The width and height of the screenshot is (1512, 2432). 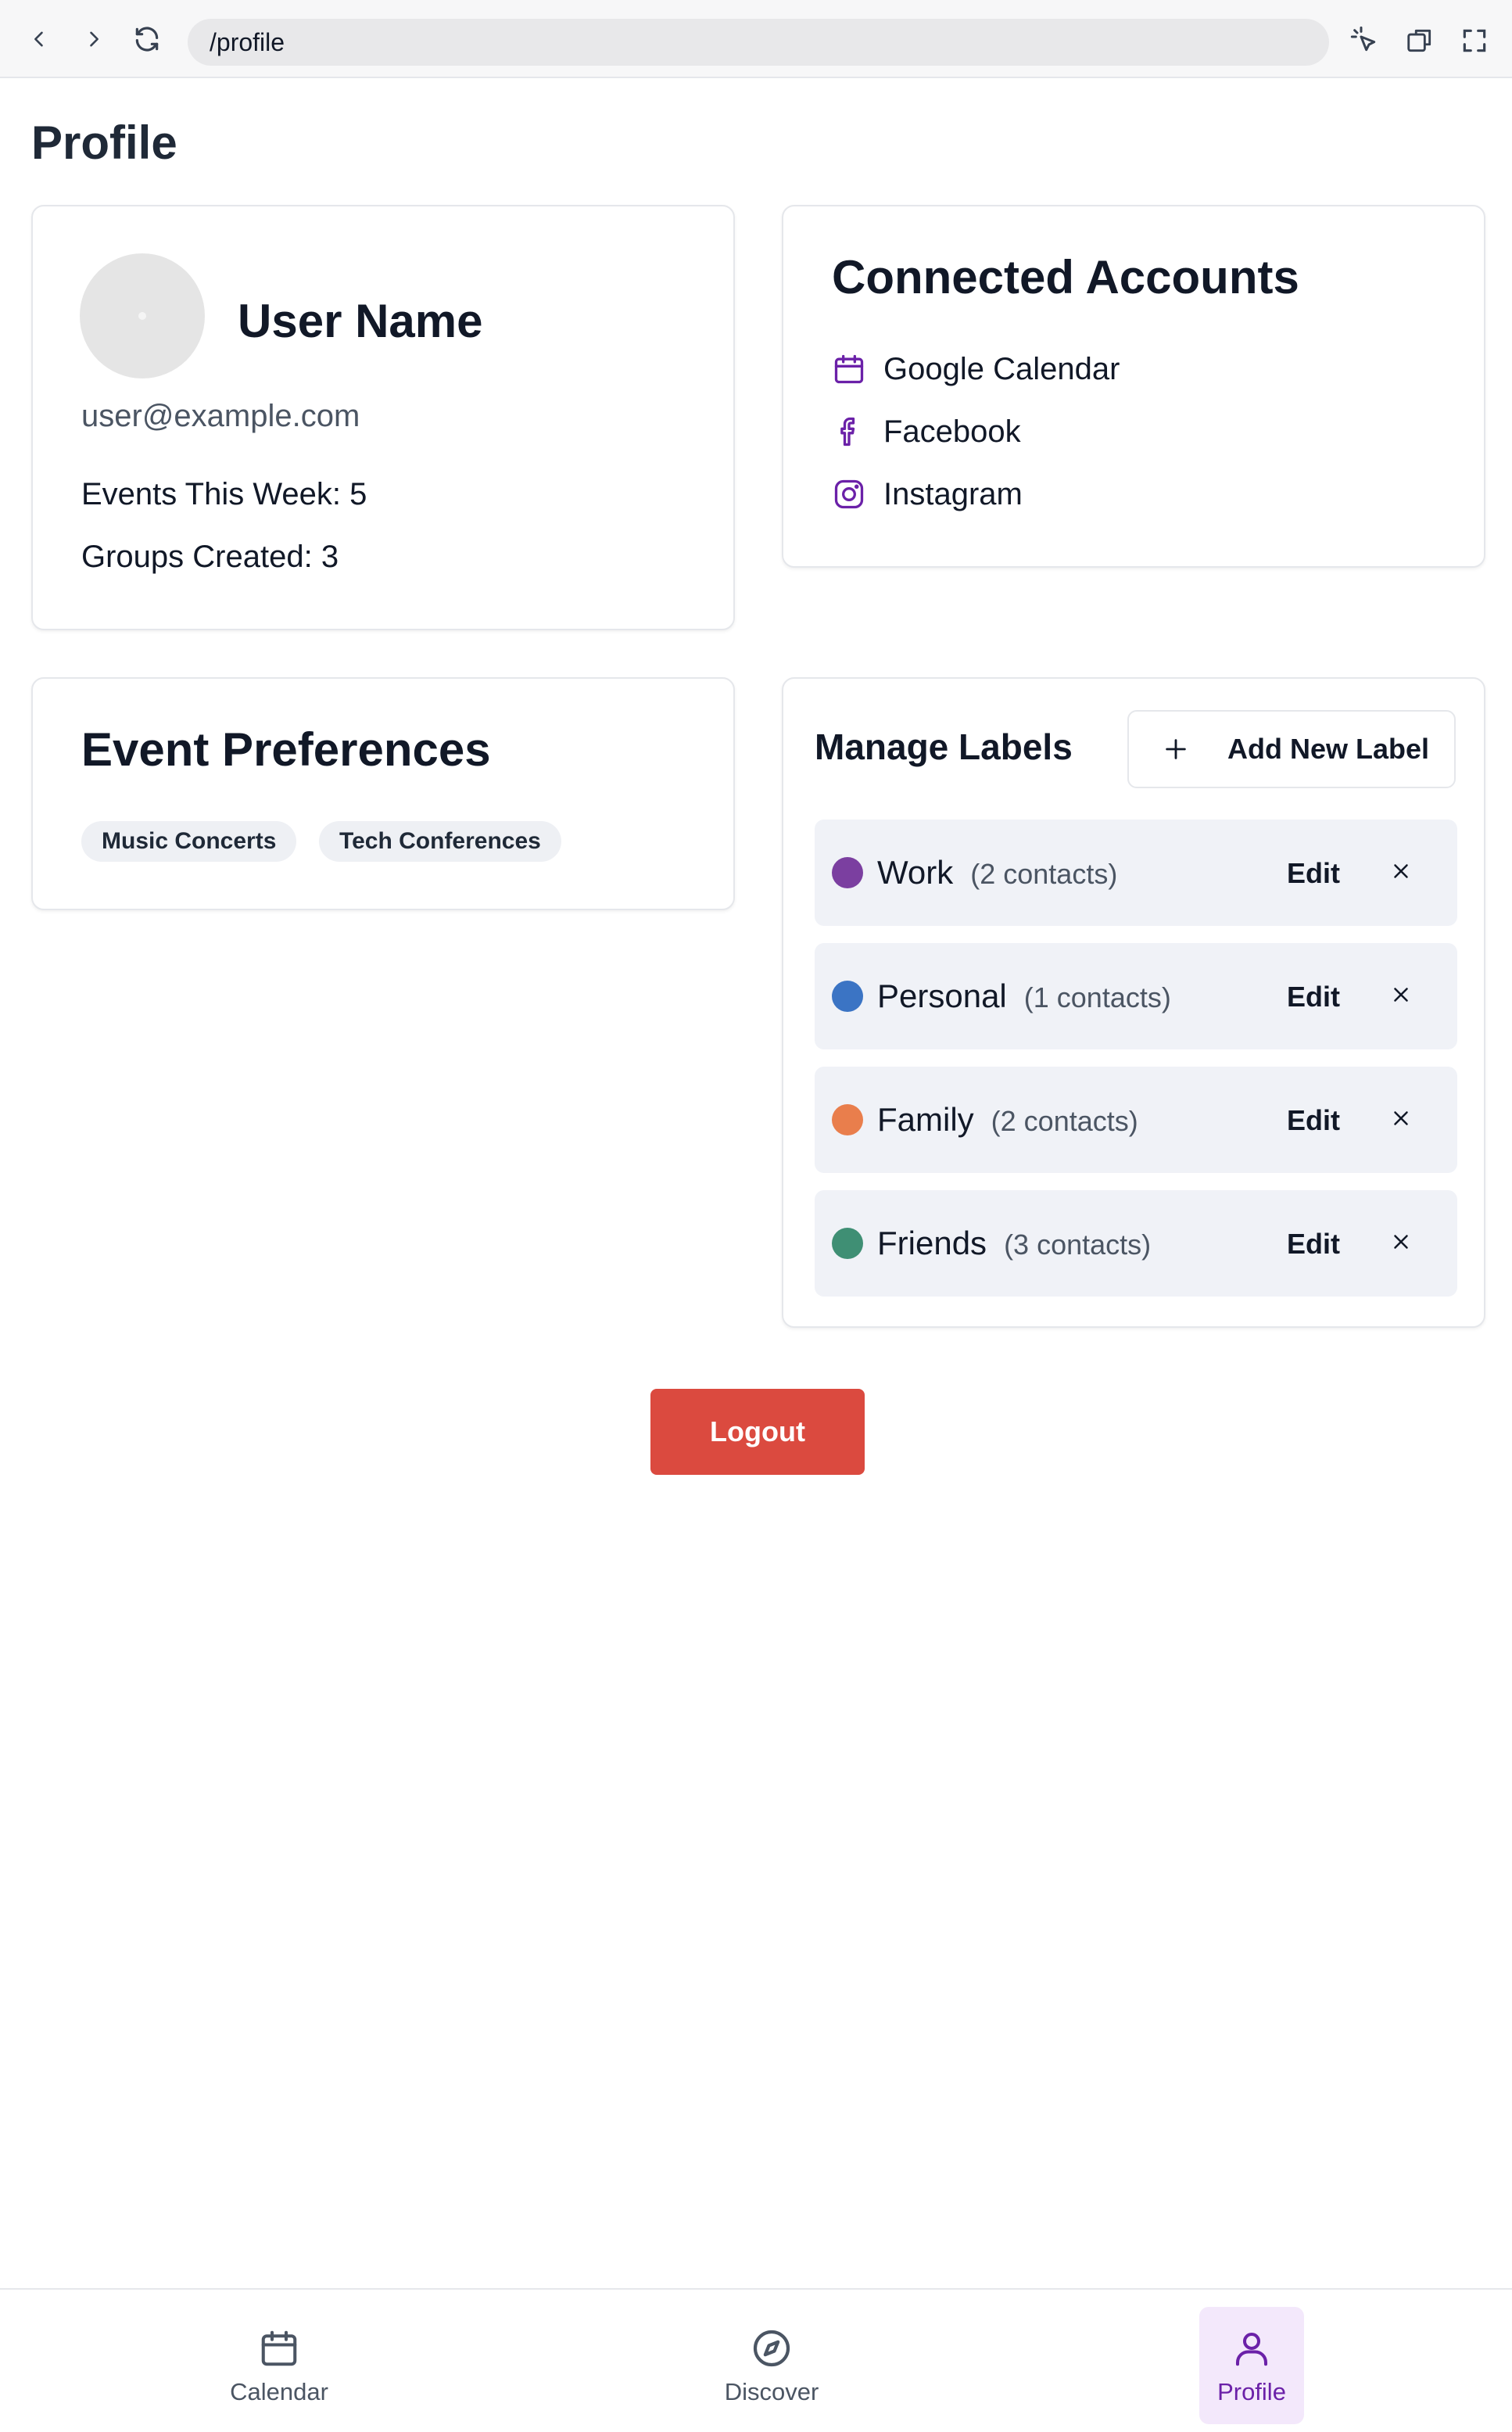 I want to click on label-name: Family (2 contacts), so click(x=1007, y=1119).